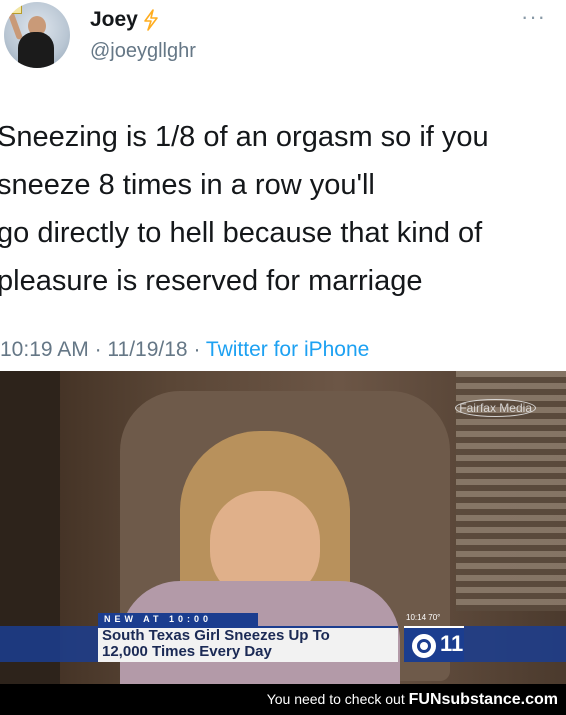 This screenshot has width=566, height=715. What do you see at coordinates (495, 408) in the screenshot?
I see `media-watermark: Fairfax Media` at bounding box center [495, 408].